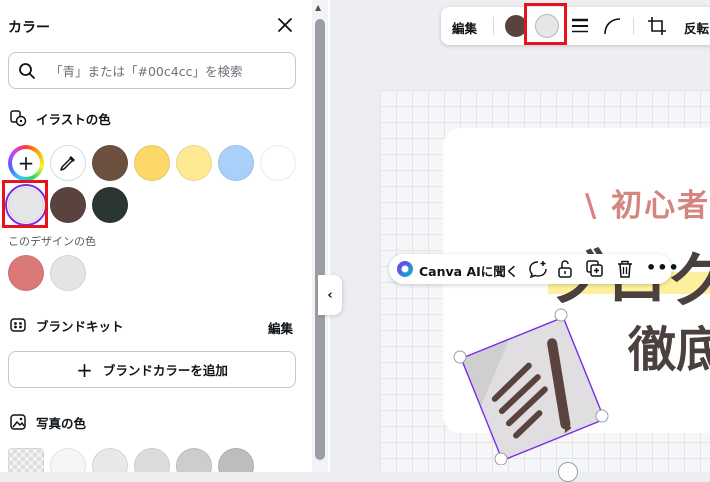 This screenshot has width=710, height=482. What do you see at coordinates (285, 25) in the screenshot?
I see `close-icon` at bounding box center [285, 25].